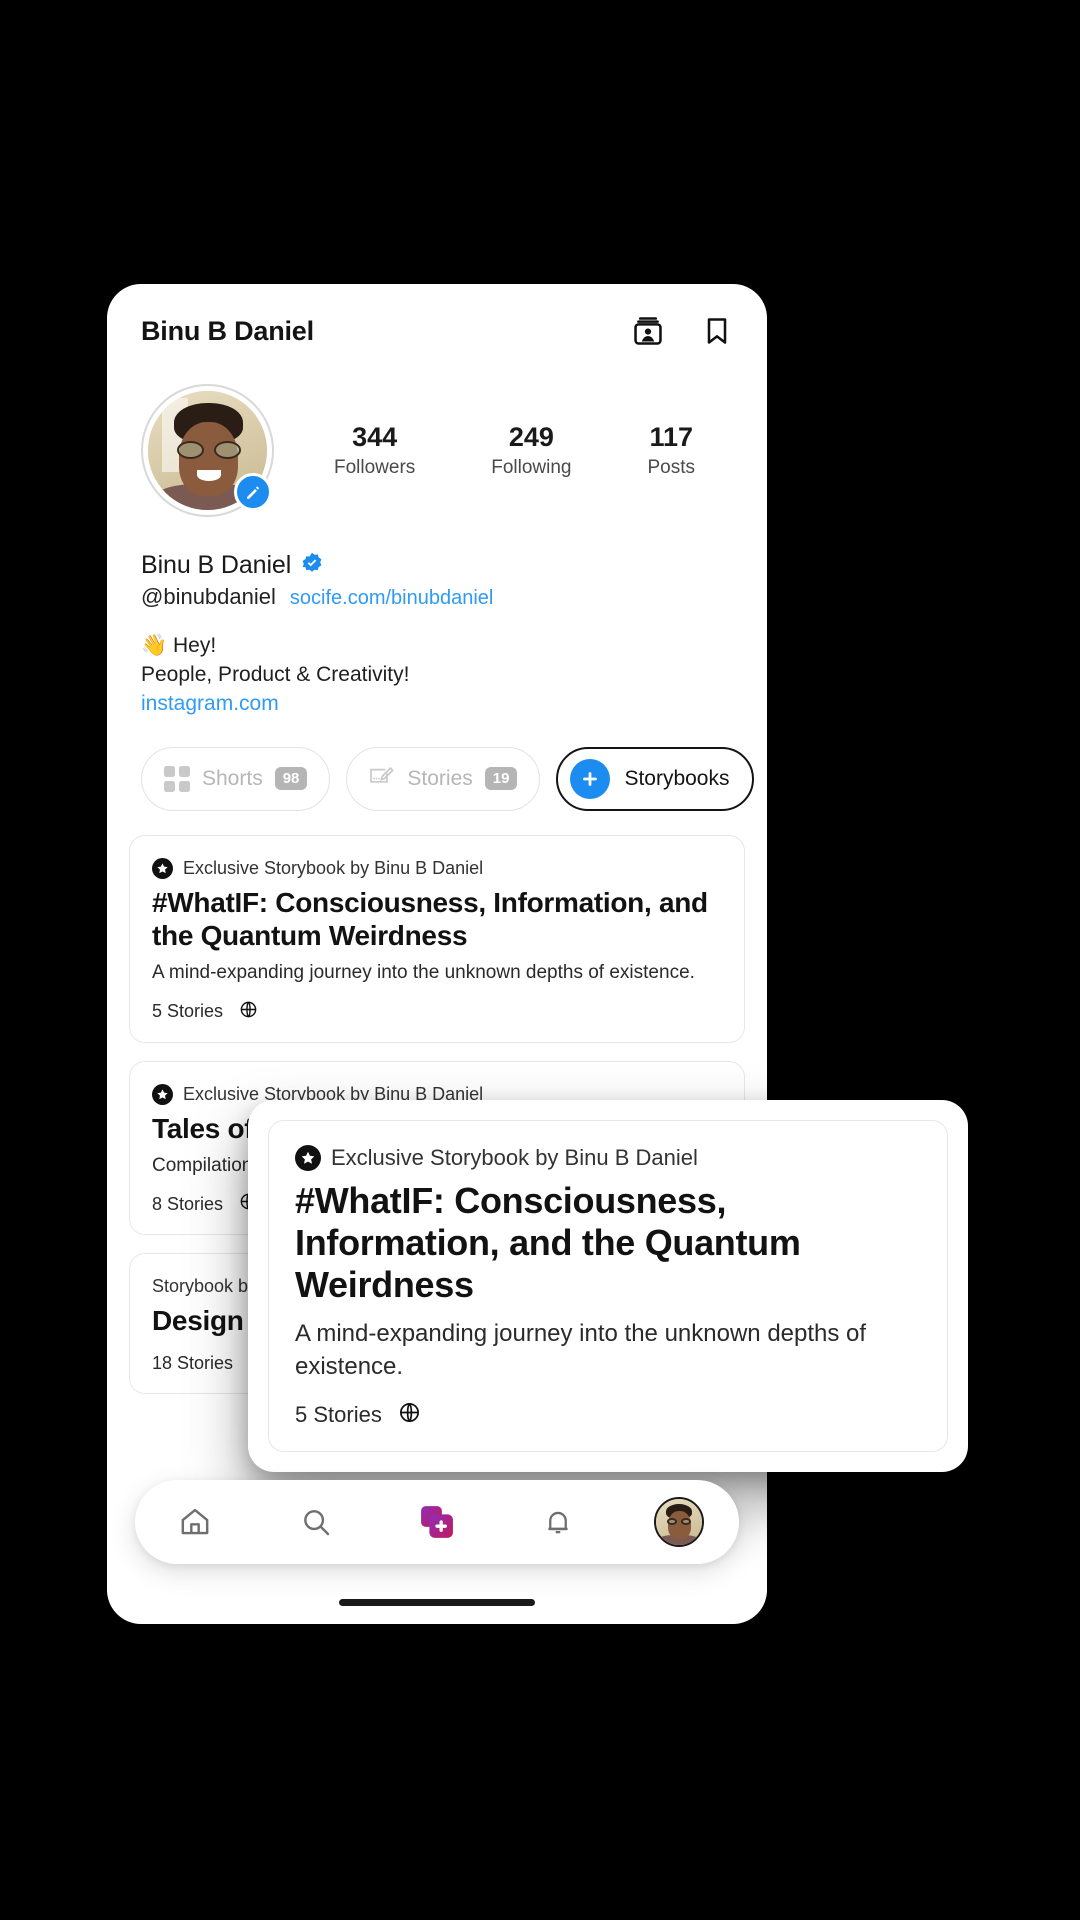  Describe the element at coordinates (558, 1522) in the screenshot. I see `nav-notifications` at that location.